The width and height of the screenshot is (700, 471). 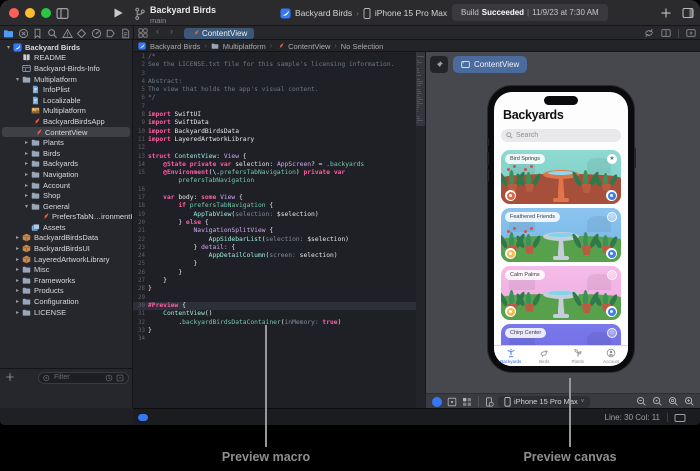 I want to click on minimap, so click(x=420, y=230).